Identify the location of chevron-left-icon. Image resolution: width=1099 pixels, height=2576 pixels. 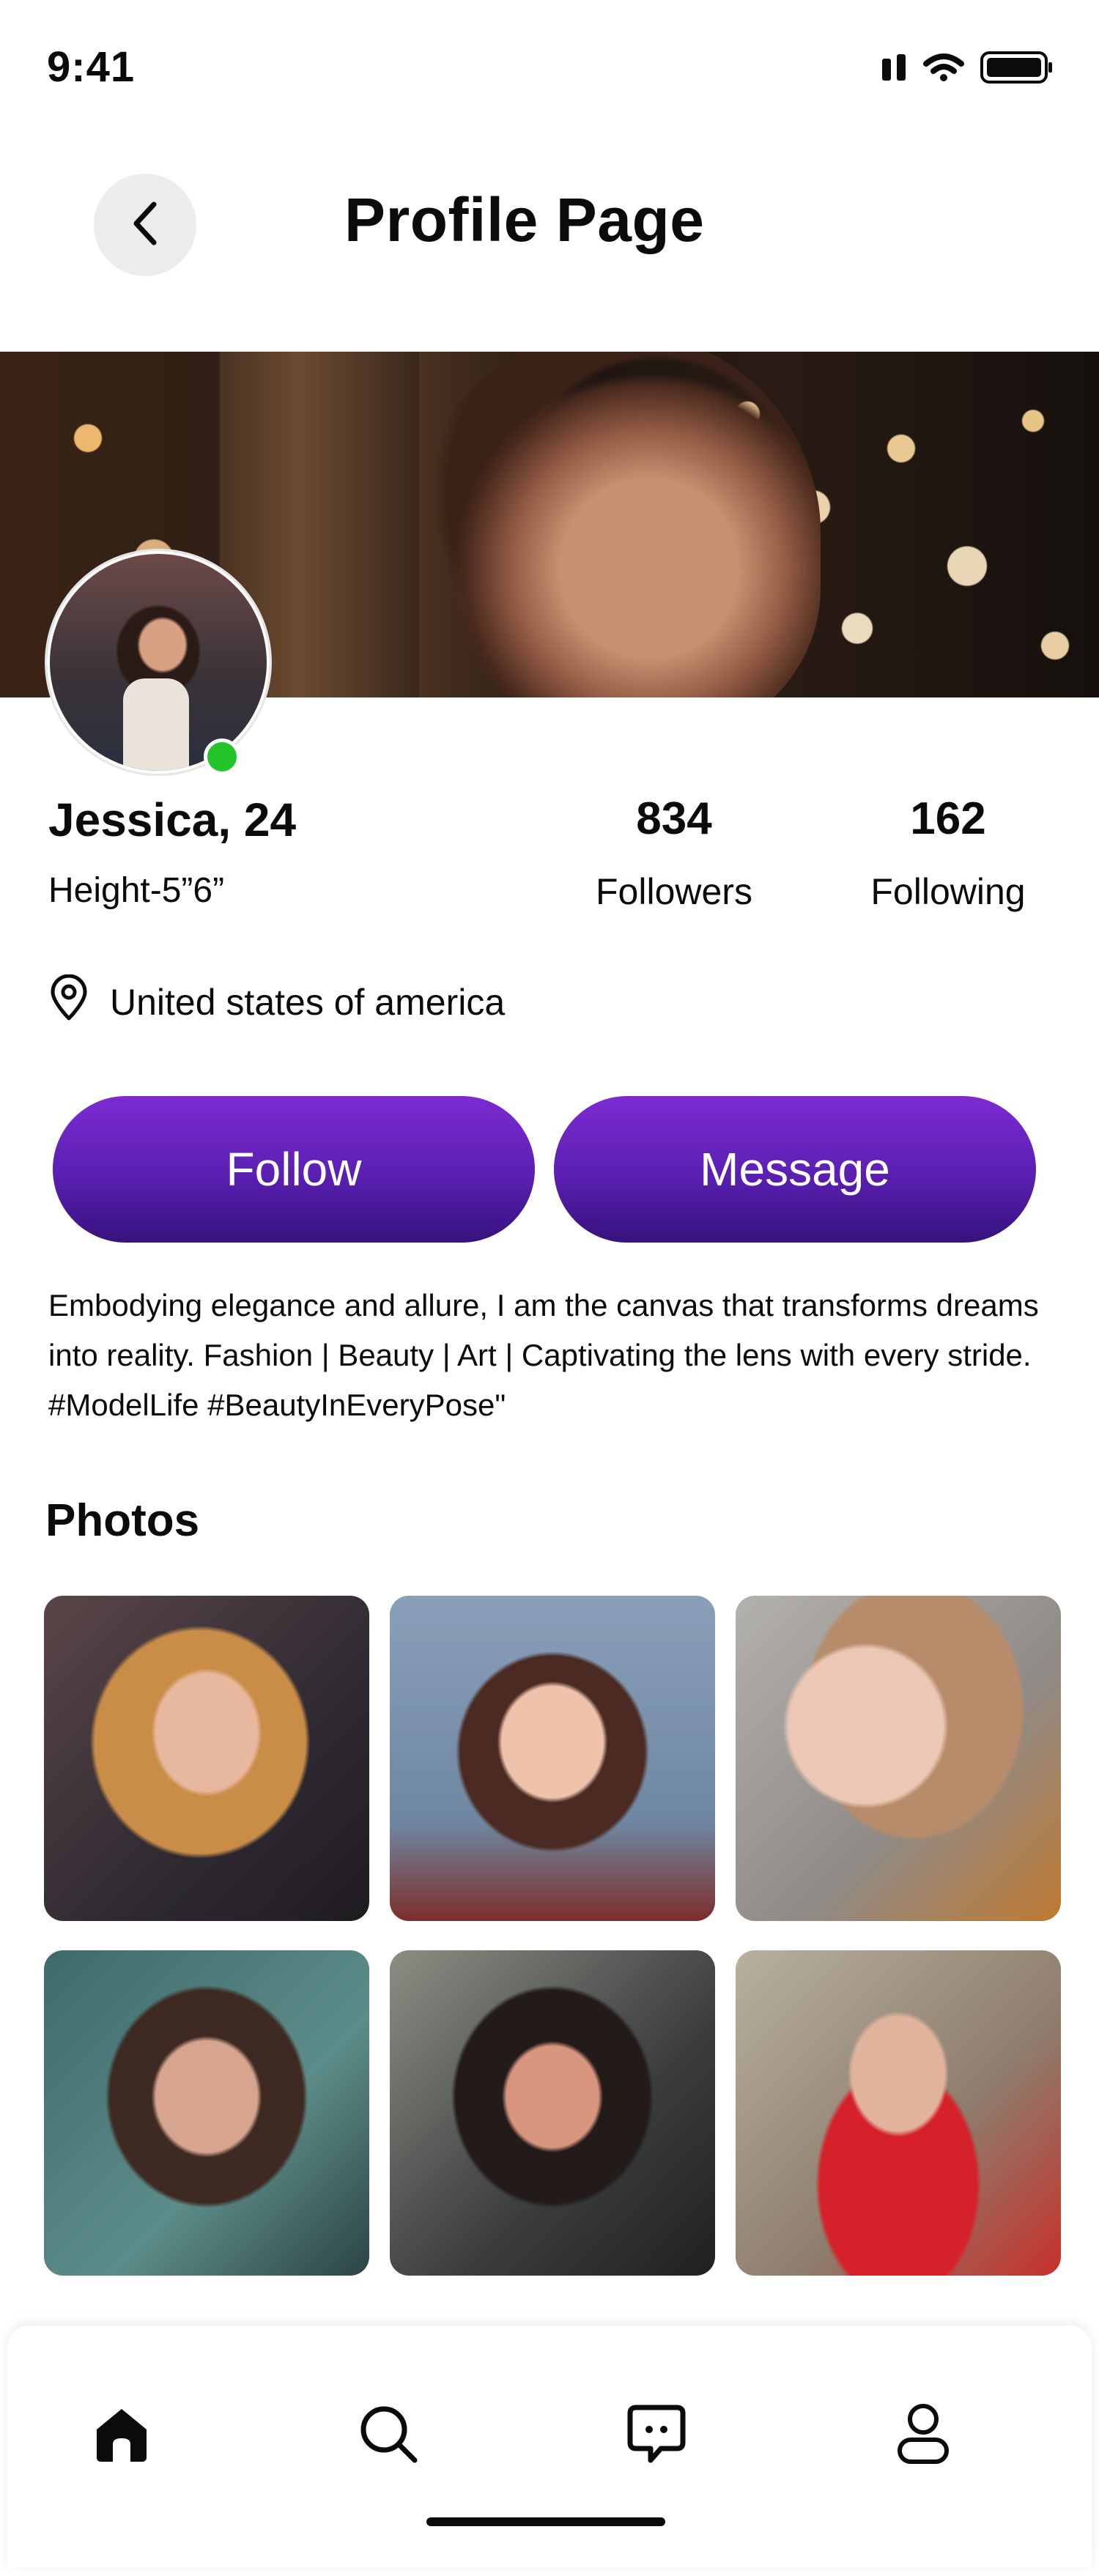
(145, 225).